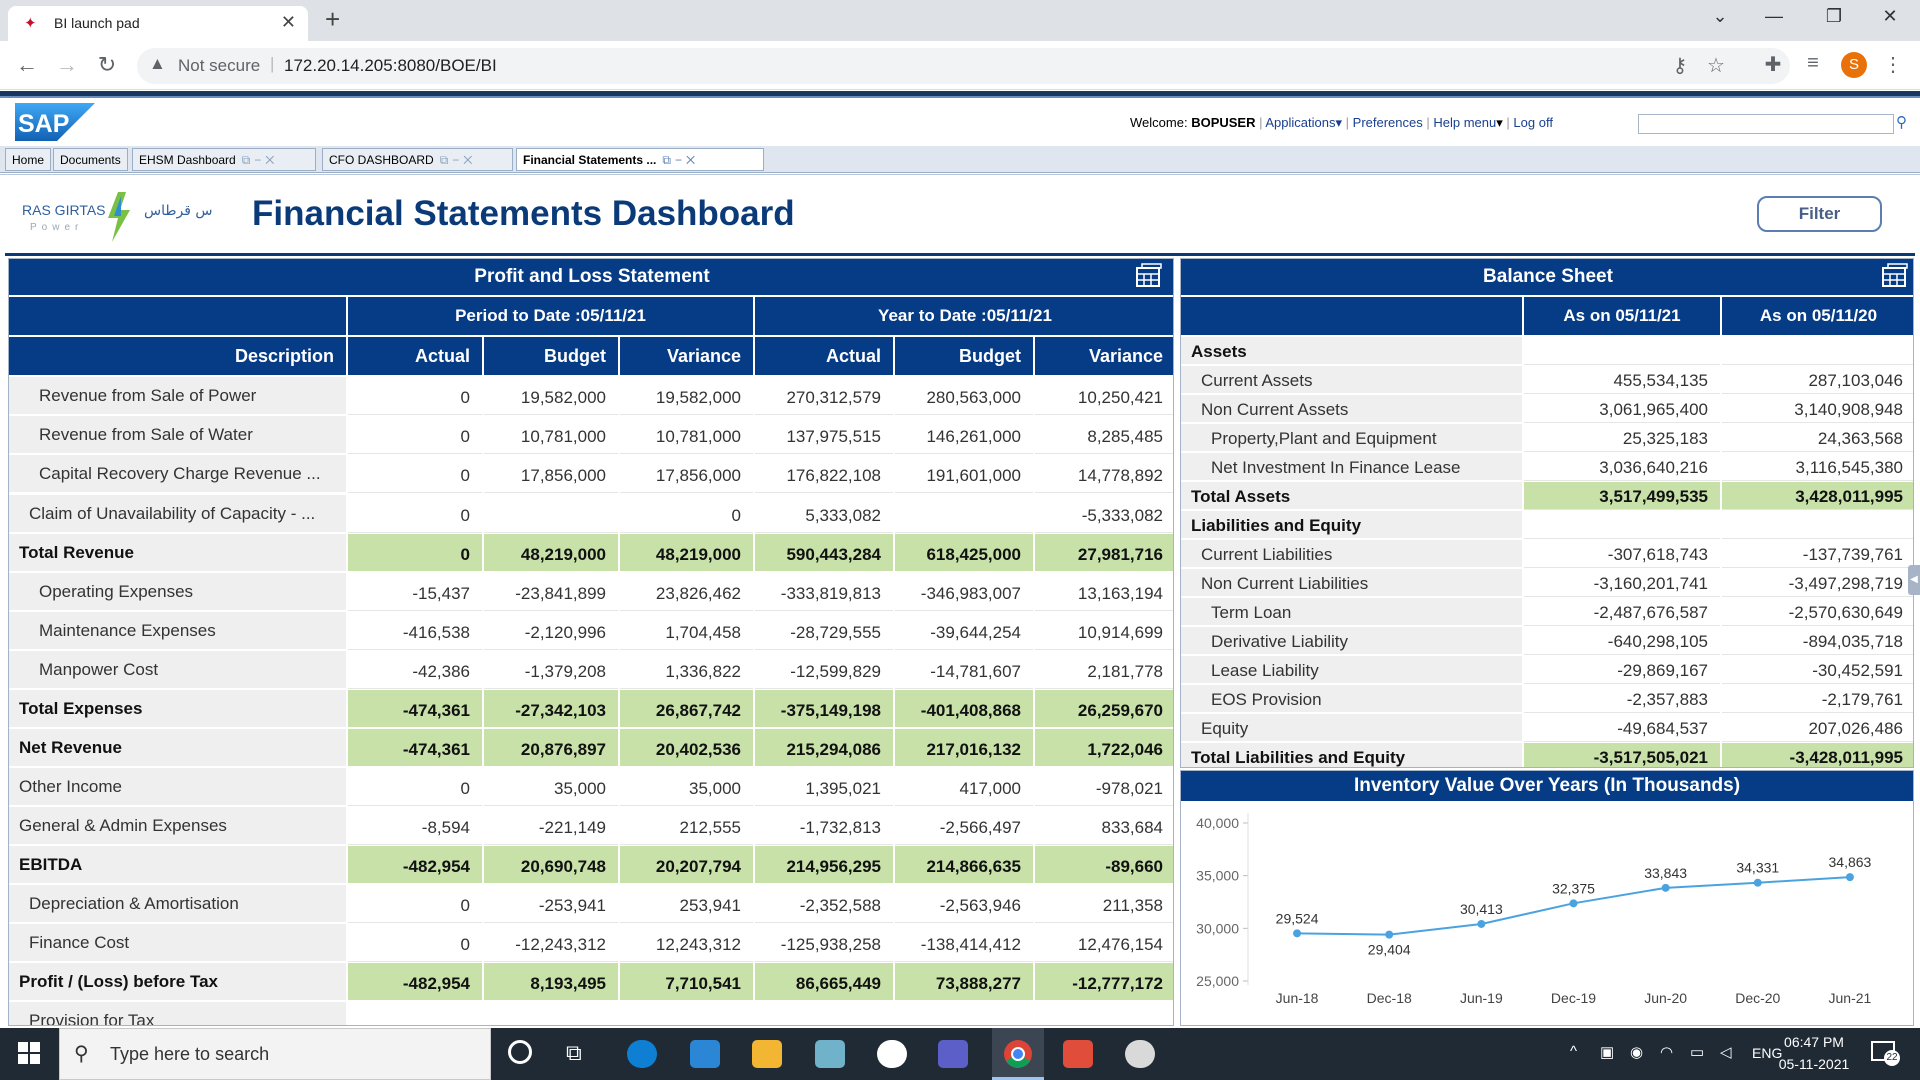 This screenshot has width=1920, height=1080. Describe the element at coordinates (177, 865) in the screenshot. I see `pl-row-description: EBITDA` at that location.